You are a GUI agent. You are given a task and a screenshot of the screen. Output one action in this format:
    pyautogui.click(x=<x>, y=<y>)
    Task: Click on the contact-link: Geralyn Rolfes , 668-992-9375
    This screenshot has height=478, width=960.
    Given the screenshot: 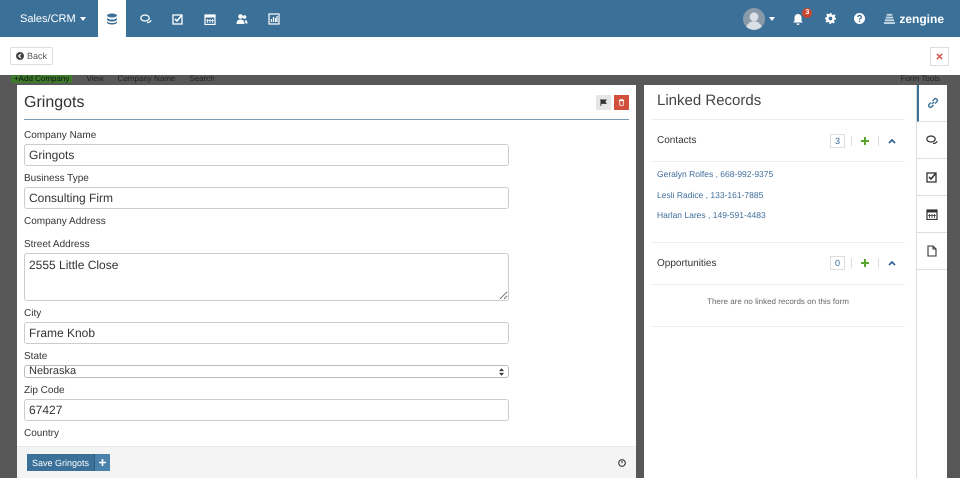 What is the action you would take?
    pyautogui.click(x=715, y=174)
    